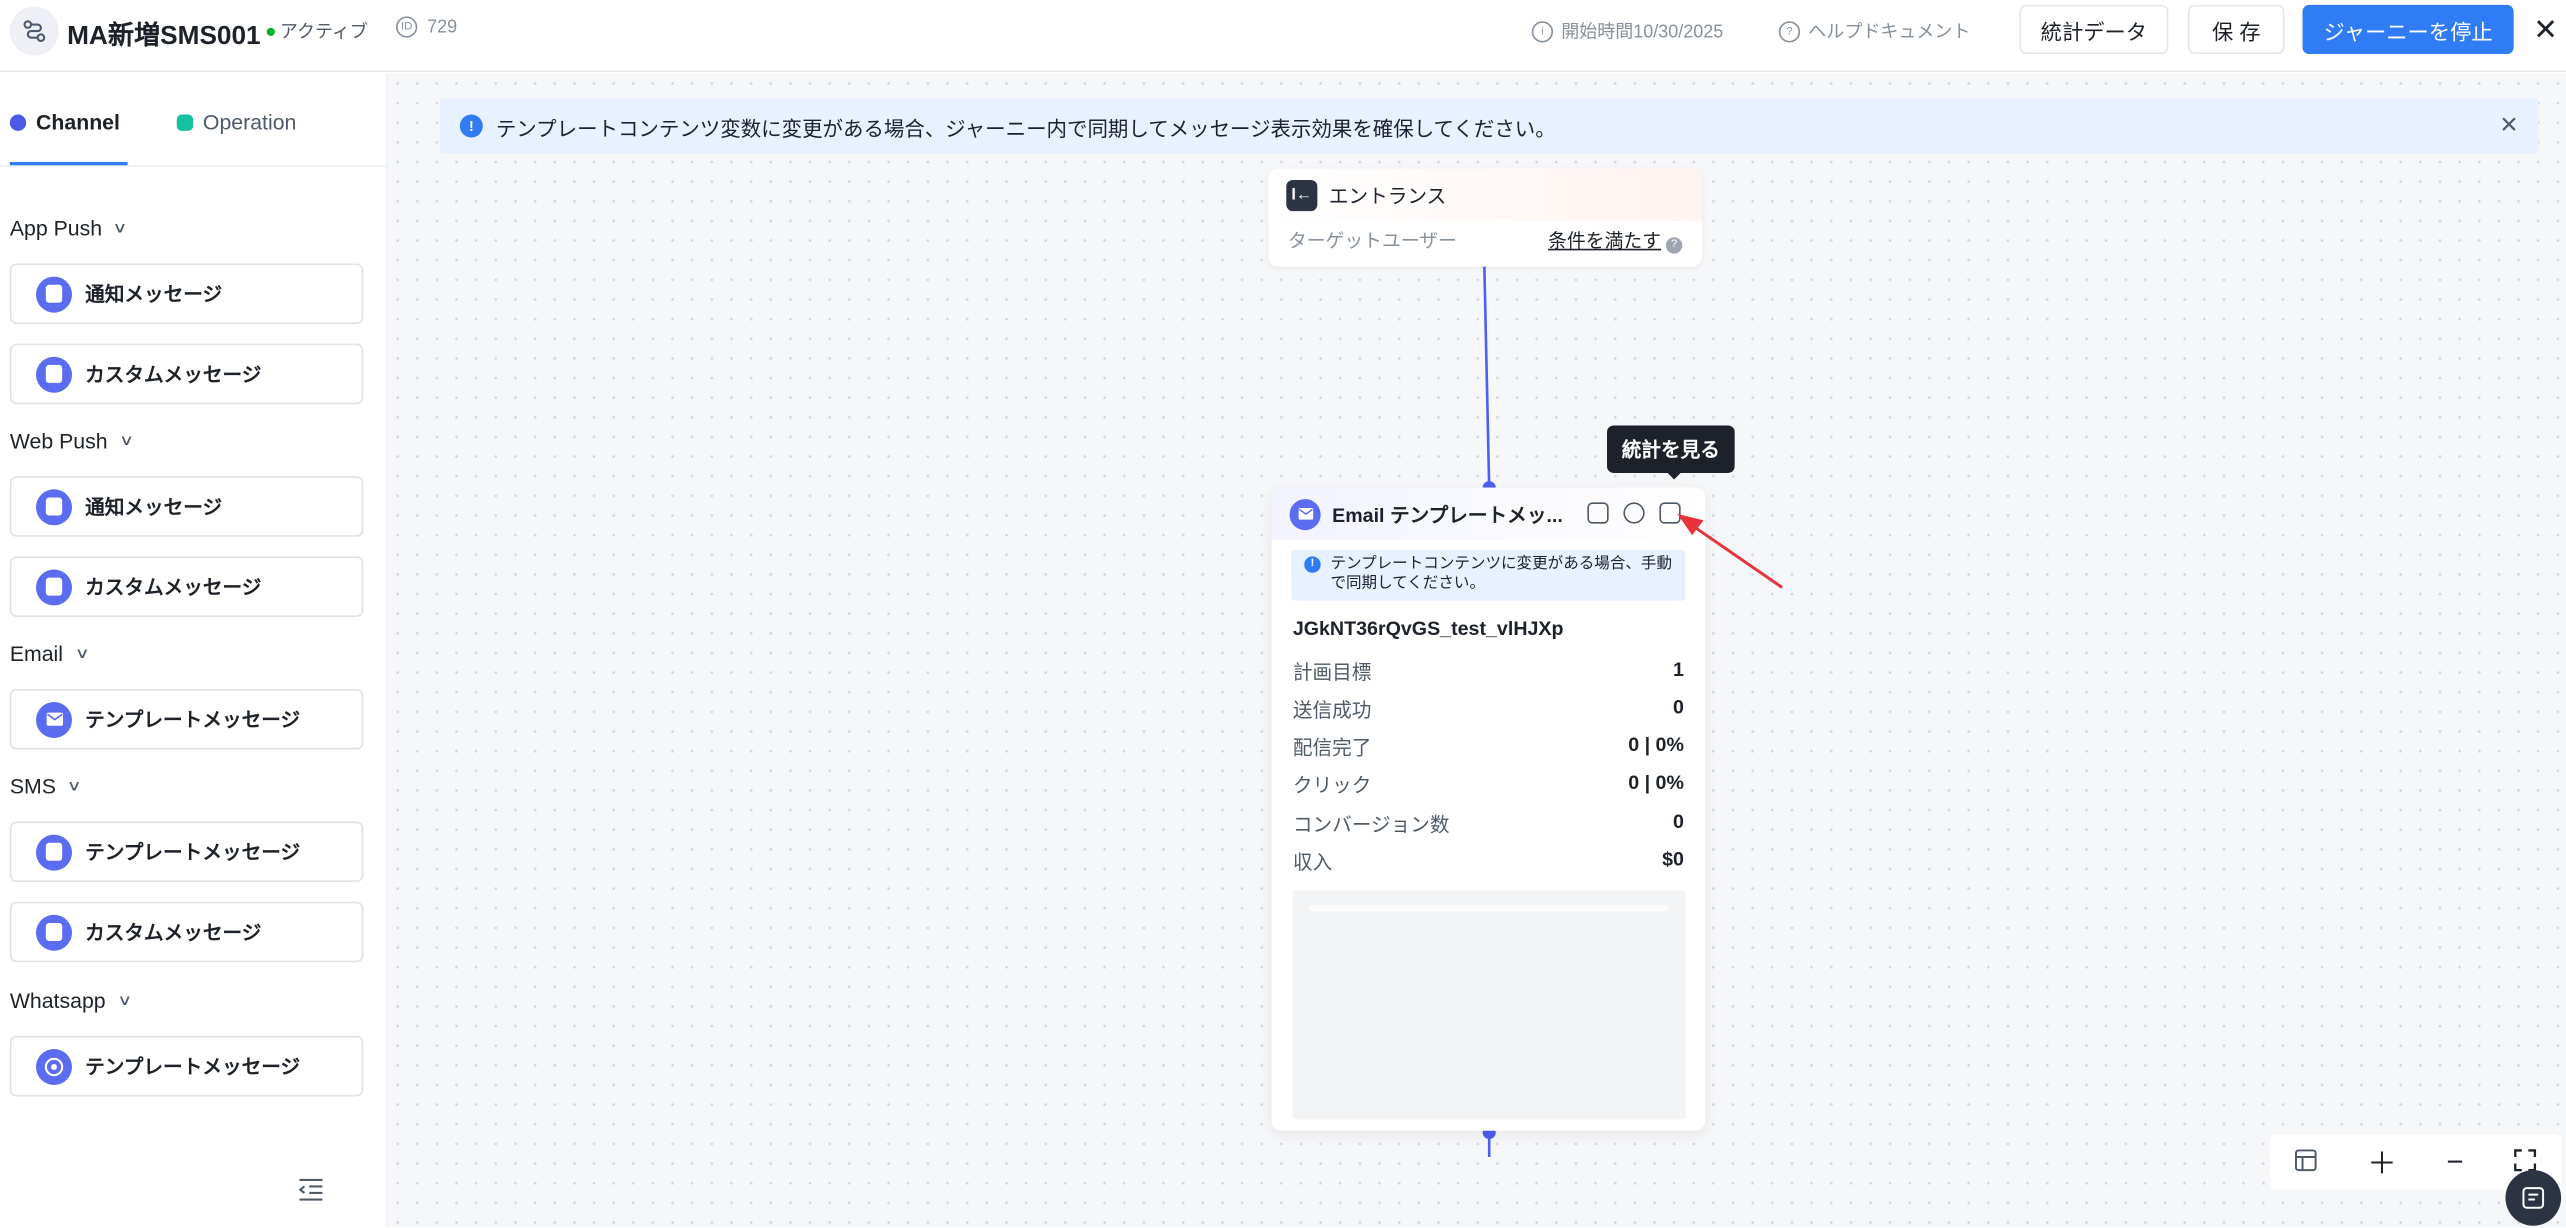 The width and height of the screenshot is (2566, 1228). Describe the element at coordinates (426, 27) in the screenshot. I see `journey-id: ID 729` at that location.